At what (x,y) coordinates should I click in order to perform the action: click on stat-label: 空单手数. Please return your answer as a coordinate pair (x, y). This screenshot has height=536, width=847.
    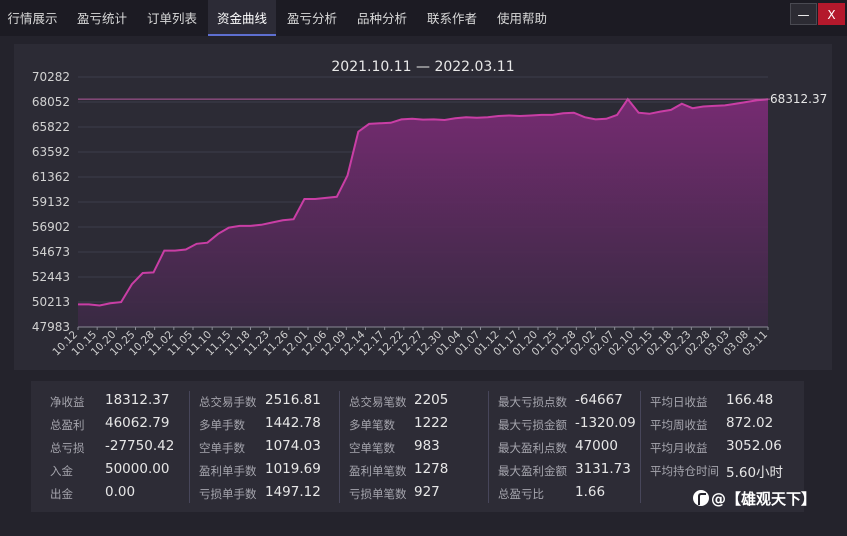
    Looking at the image, I should click on (222, 448).